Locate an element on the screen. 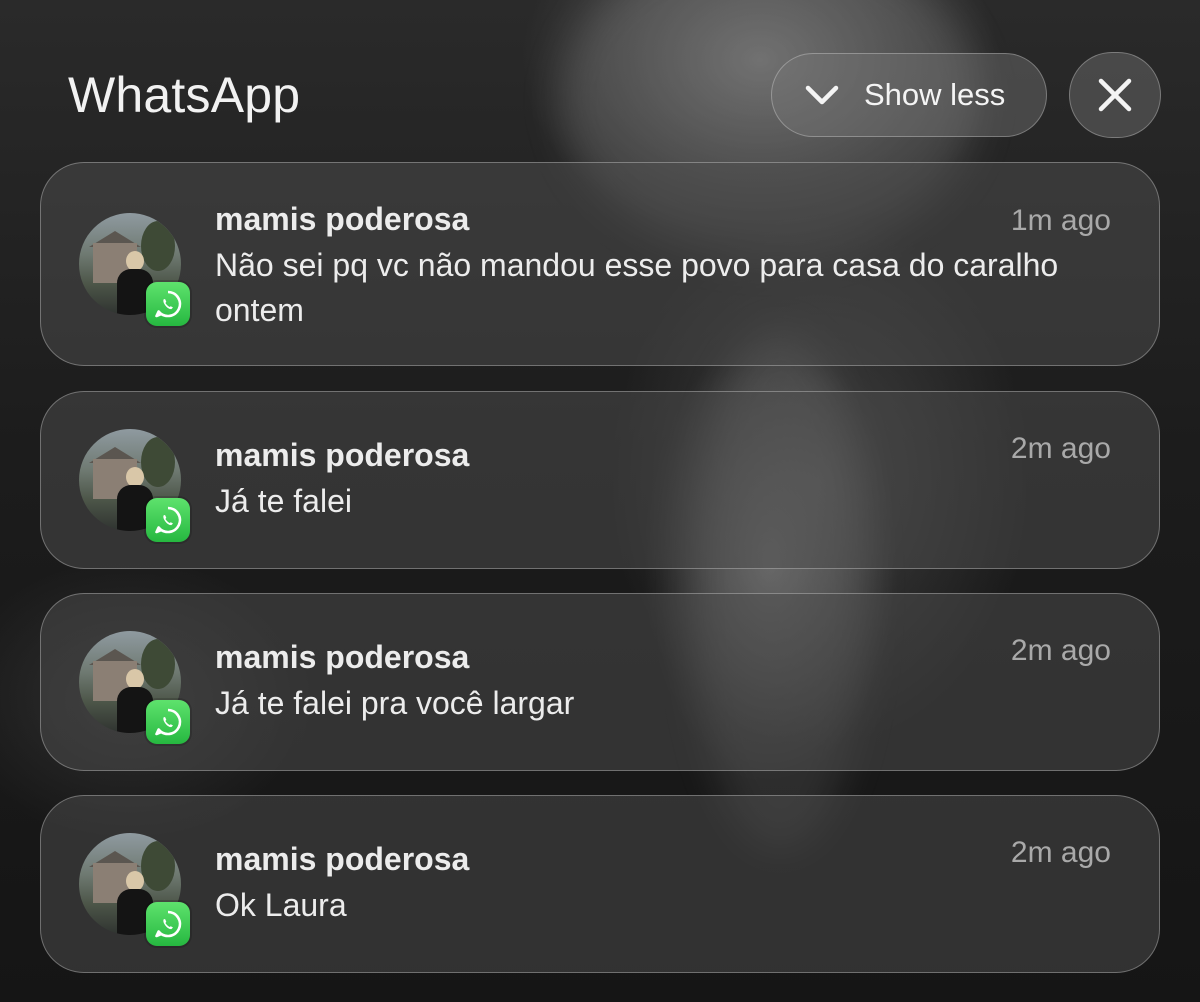  notification-time: 1m ago is located at coordinates (1060, 220).